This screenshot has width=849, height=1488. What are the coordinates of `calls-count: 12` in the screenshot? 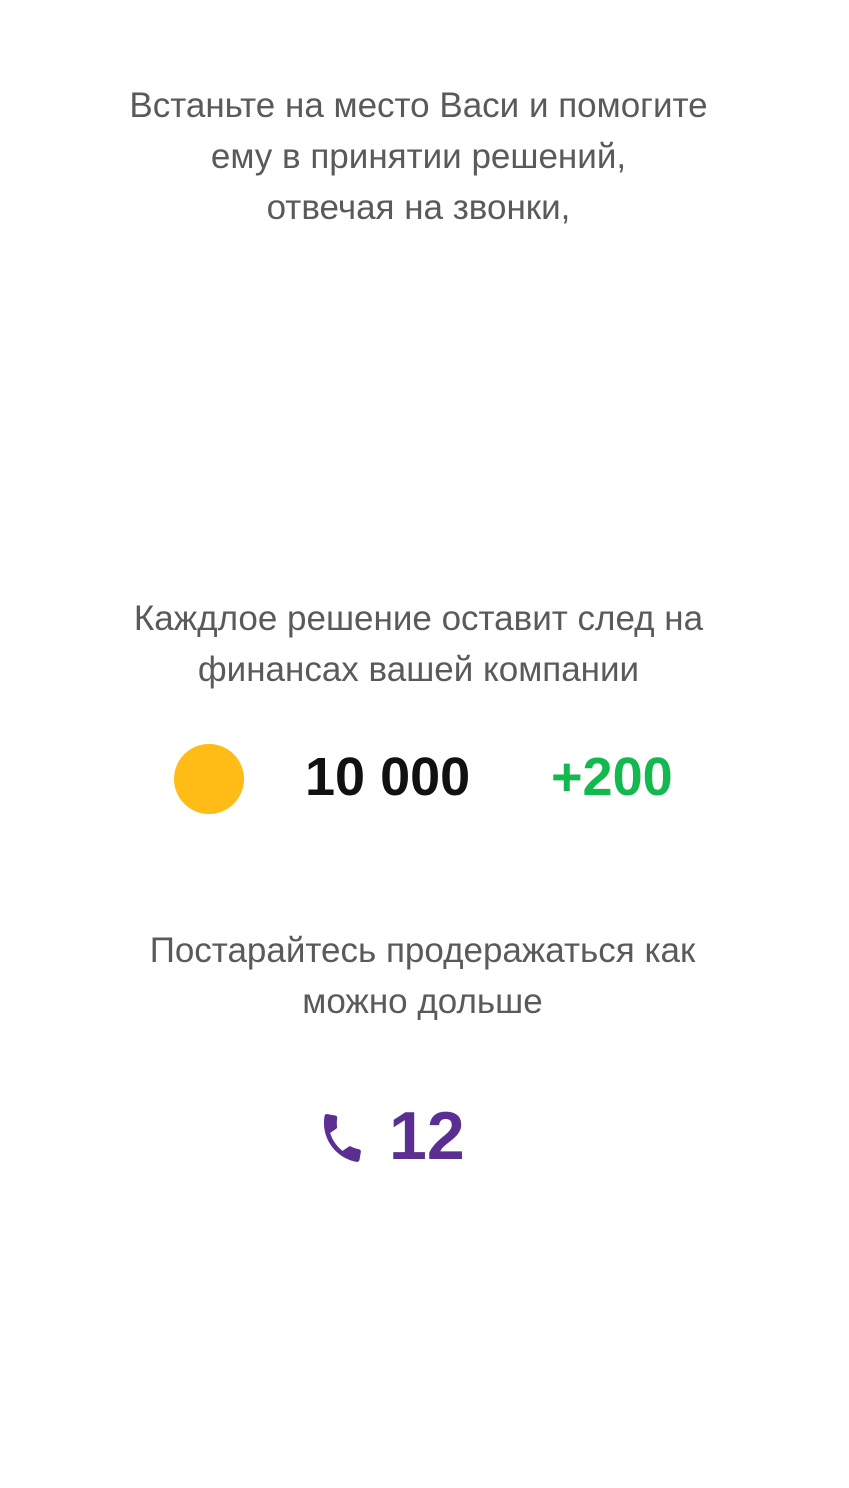 It's located at (427, 1136).